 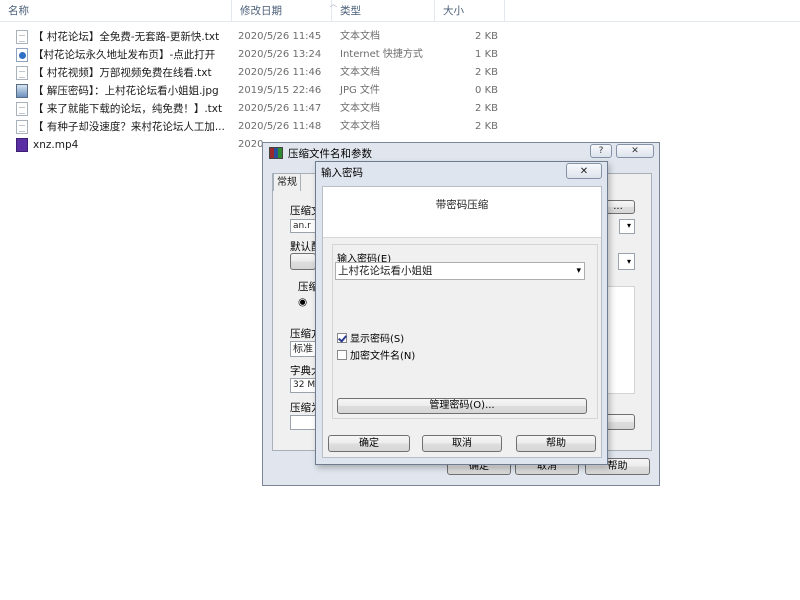 What do you see at coordinates (376, 354) in the screenshot?
I see `encrypt-filenames-checkbox: 加密文件名(N)` at bounding box center [376, 354].